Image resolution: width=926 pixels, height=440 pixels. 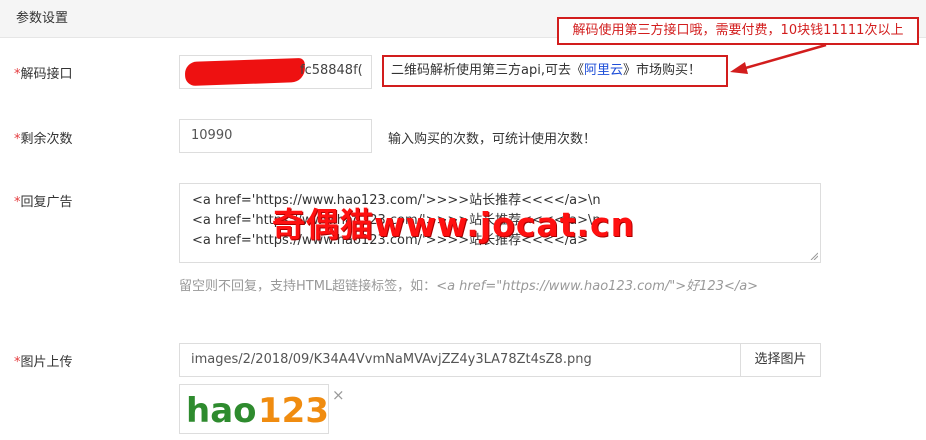 I want to click on reply-ad-label: *回复广告, so click(x=43, y=202).